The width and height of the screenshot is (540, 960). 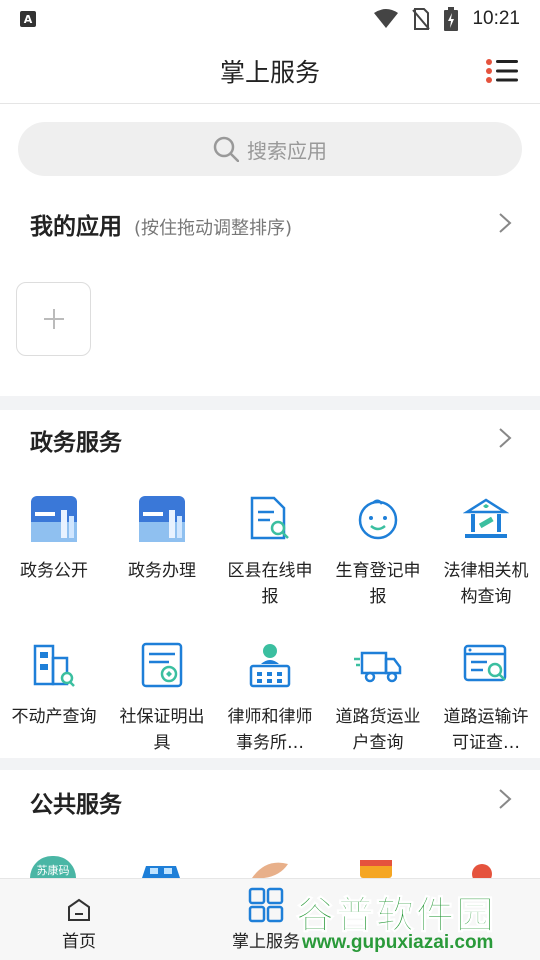 I want to click on gov-service-label: 政务公开, so click(x=54, y=571).